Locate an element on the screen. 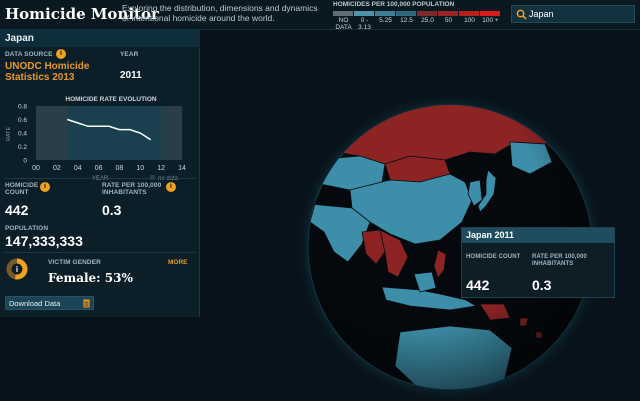 The width and height of the screenshot is (640, 401). chart-x-tick: 04 is located at coordinates (78, 168).